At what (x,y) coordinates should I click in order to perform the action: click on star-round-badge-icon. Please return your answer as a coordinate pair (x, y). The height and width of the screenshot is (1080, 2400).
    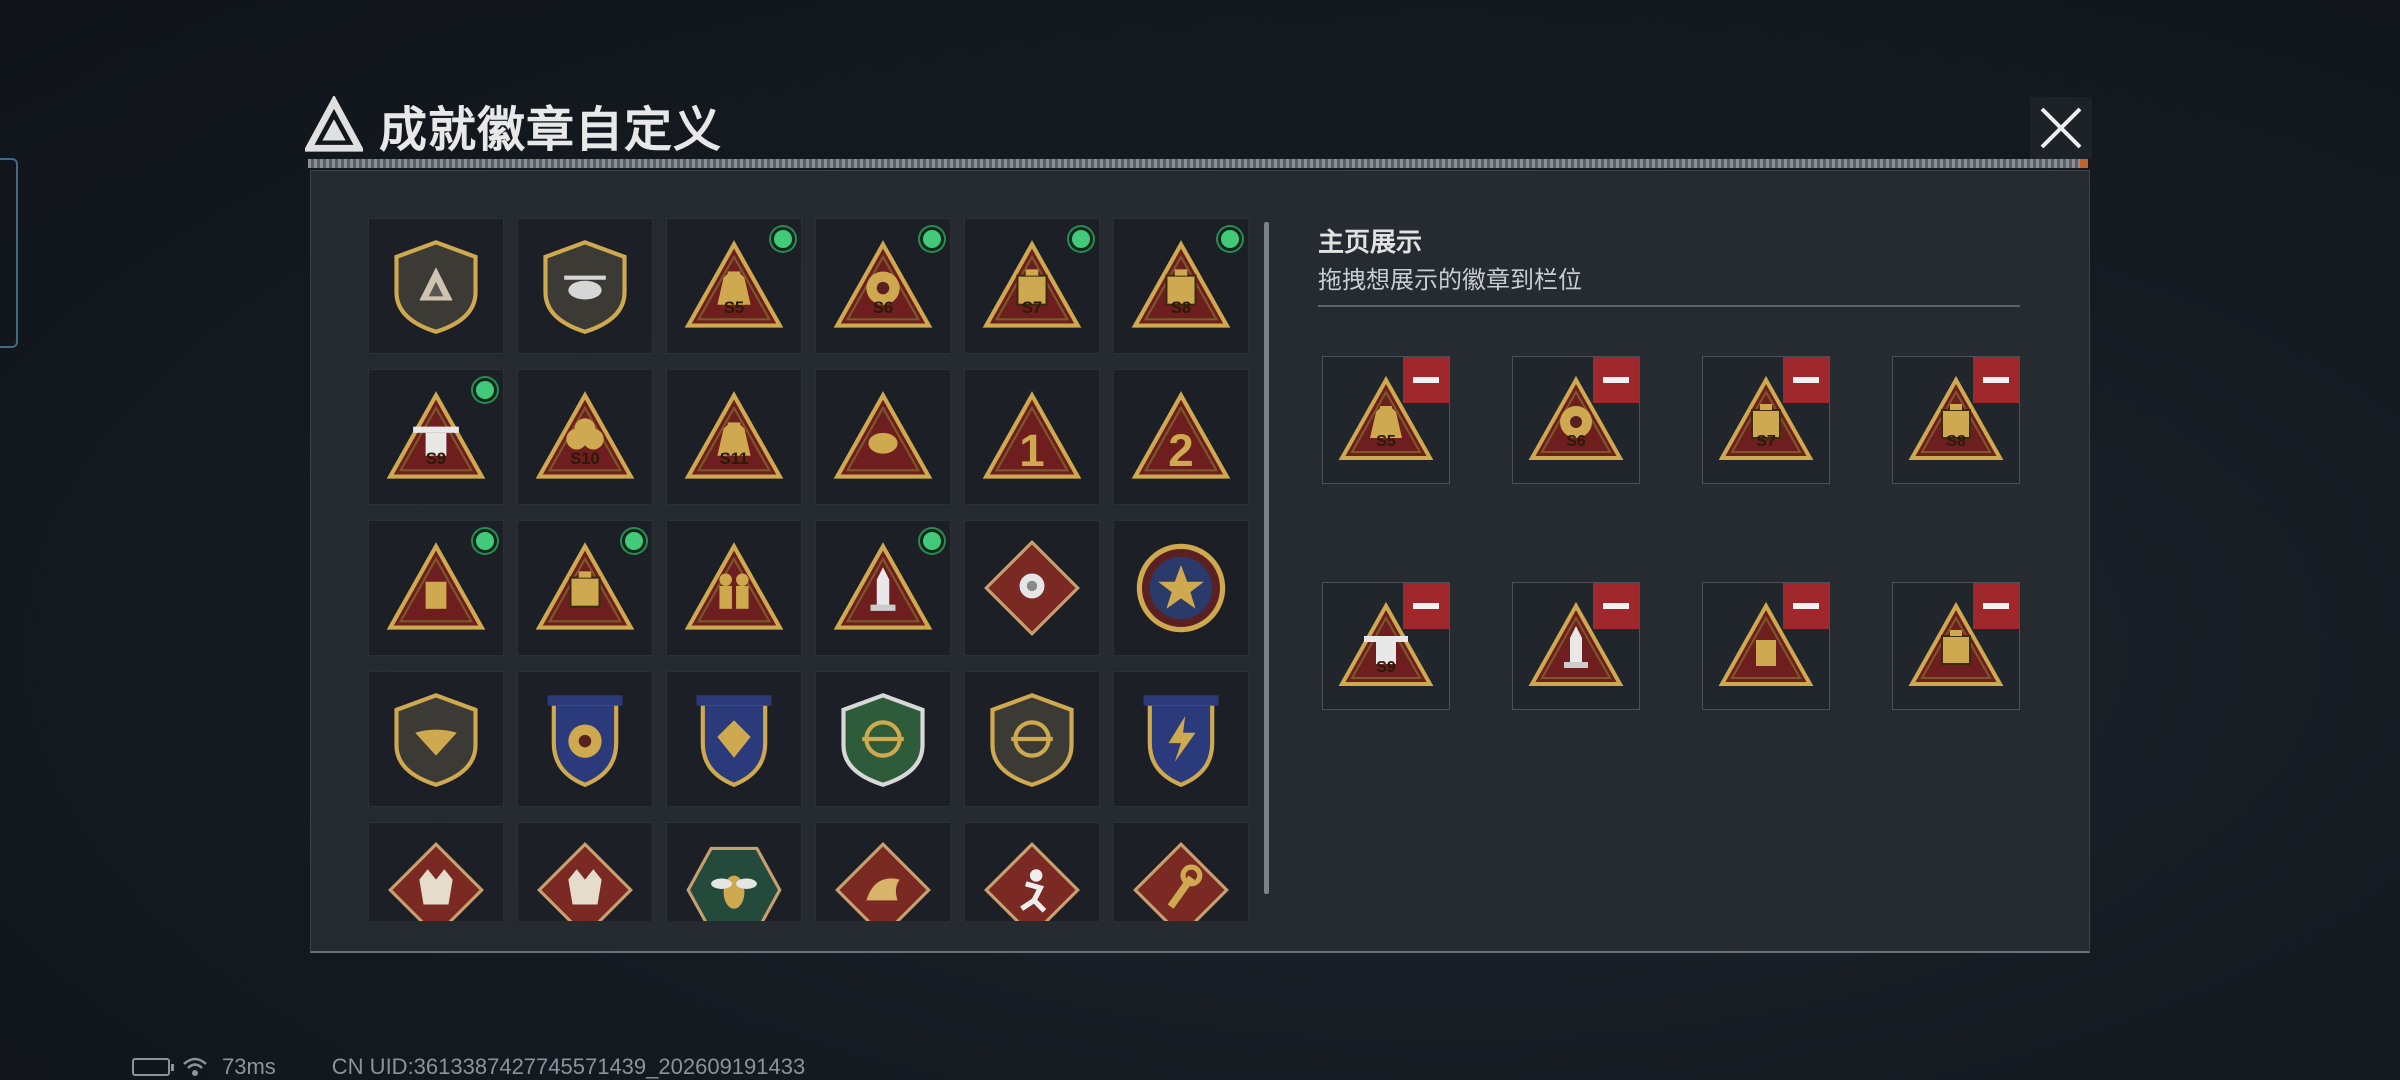
    Looking at the image, I should click on (1181, 588).